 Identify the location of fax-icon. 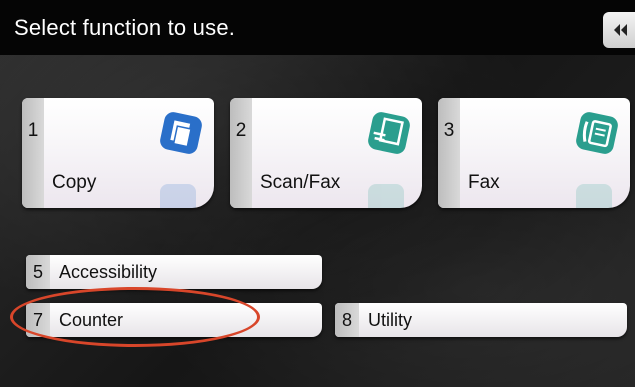
(597, 133).